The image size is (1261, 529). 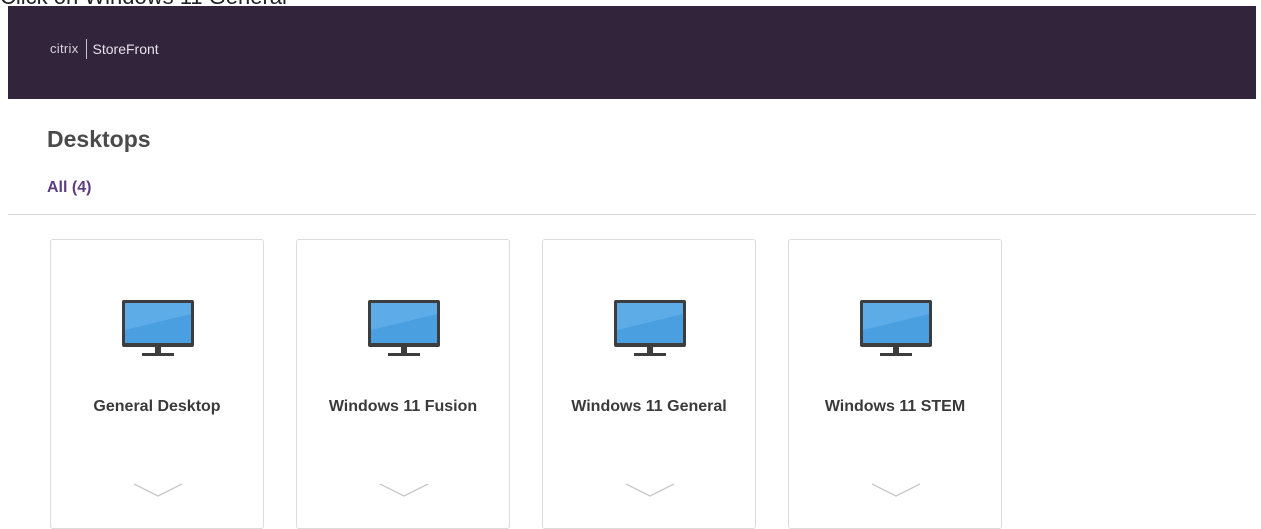 What do you see at coordinates (649, 384) in the screenshot?
I see `desktop-tile-windows-11-general: Windows 11 General` at bounding box center [649, 384].